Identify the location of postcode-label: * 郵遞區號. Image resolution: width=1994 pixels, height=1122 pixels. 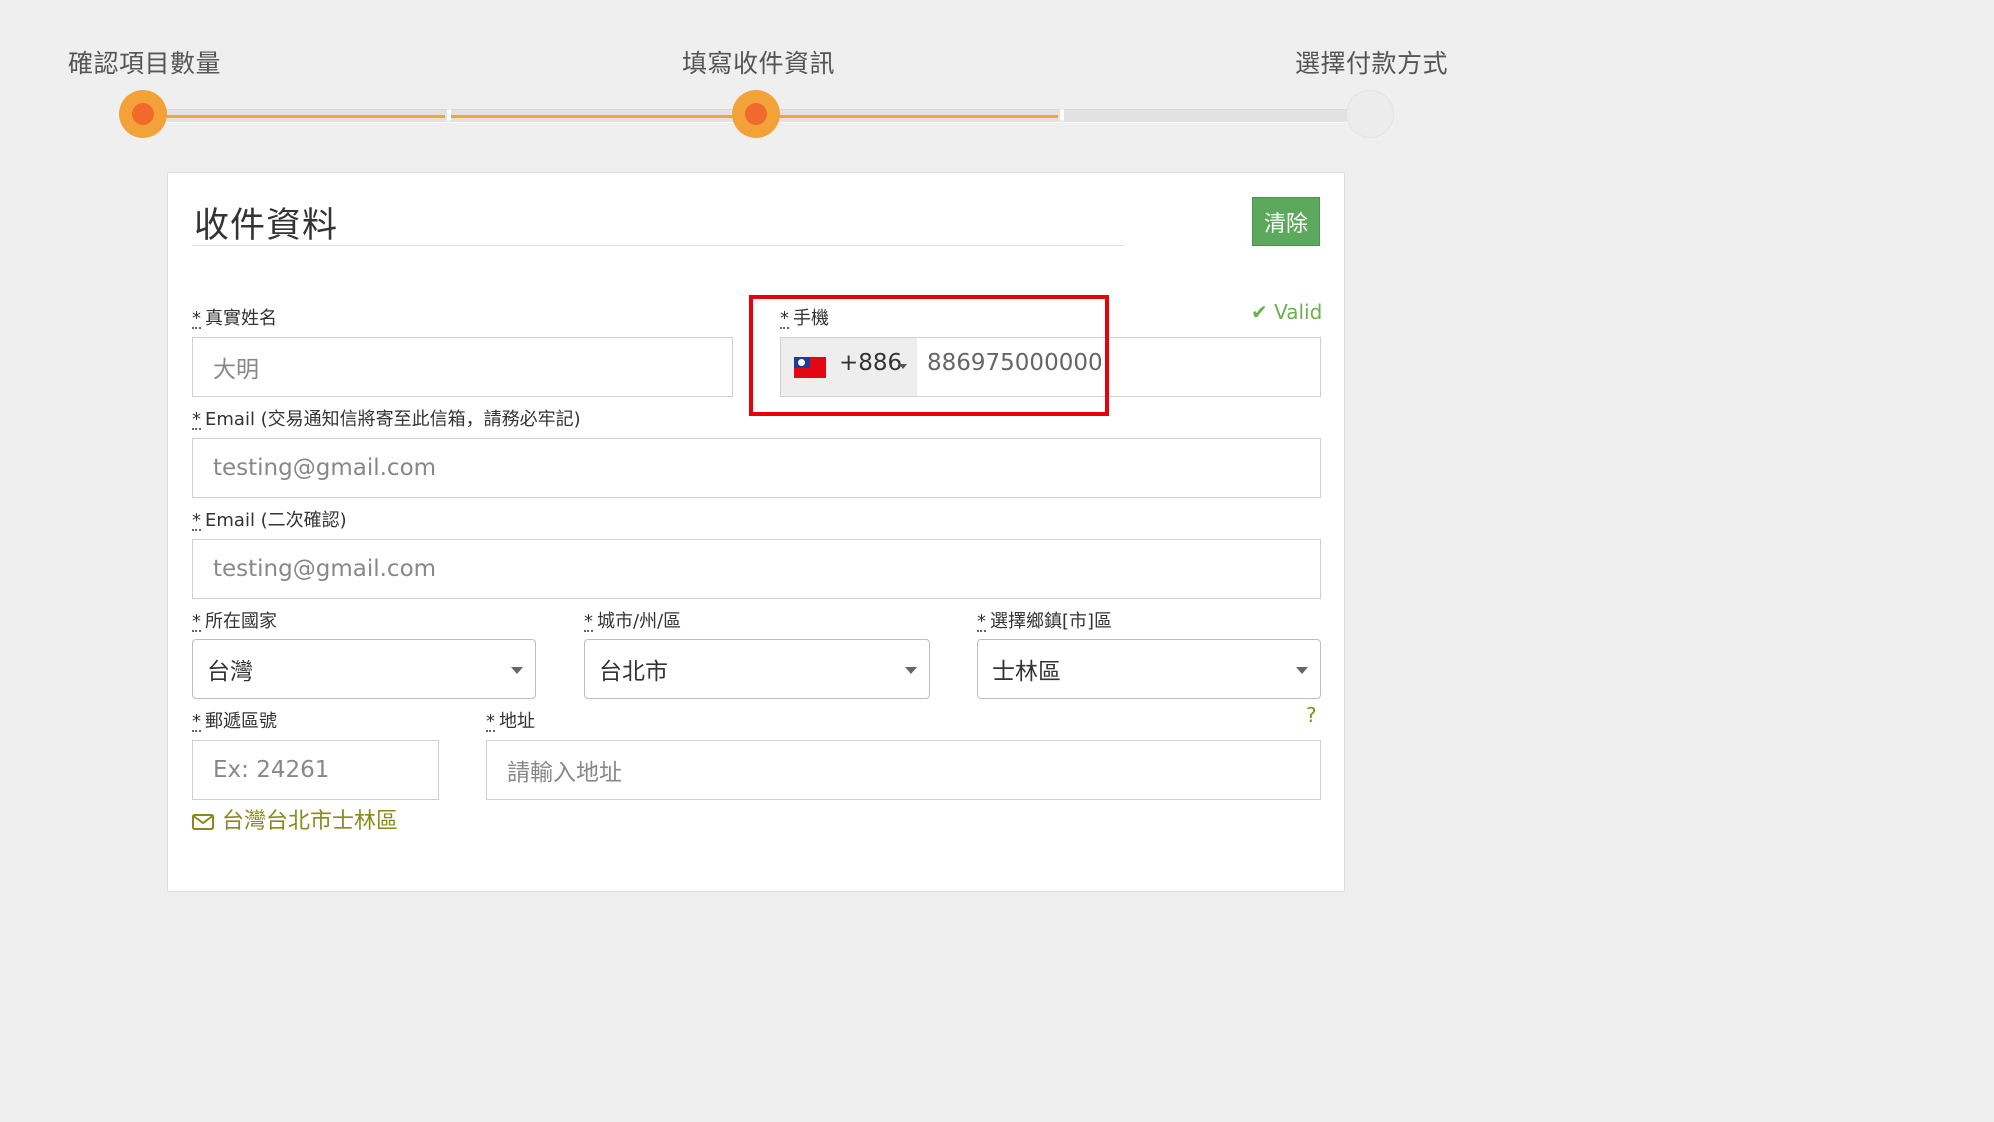
(234, 721).